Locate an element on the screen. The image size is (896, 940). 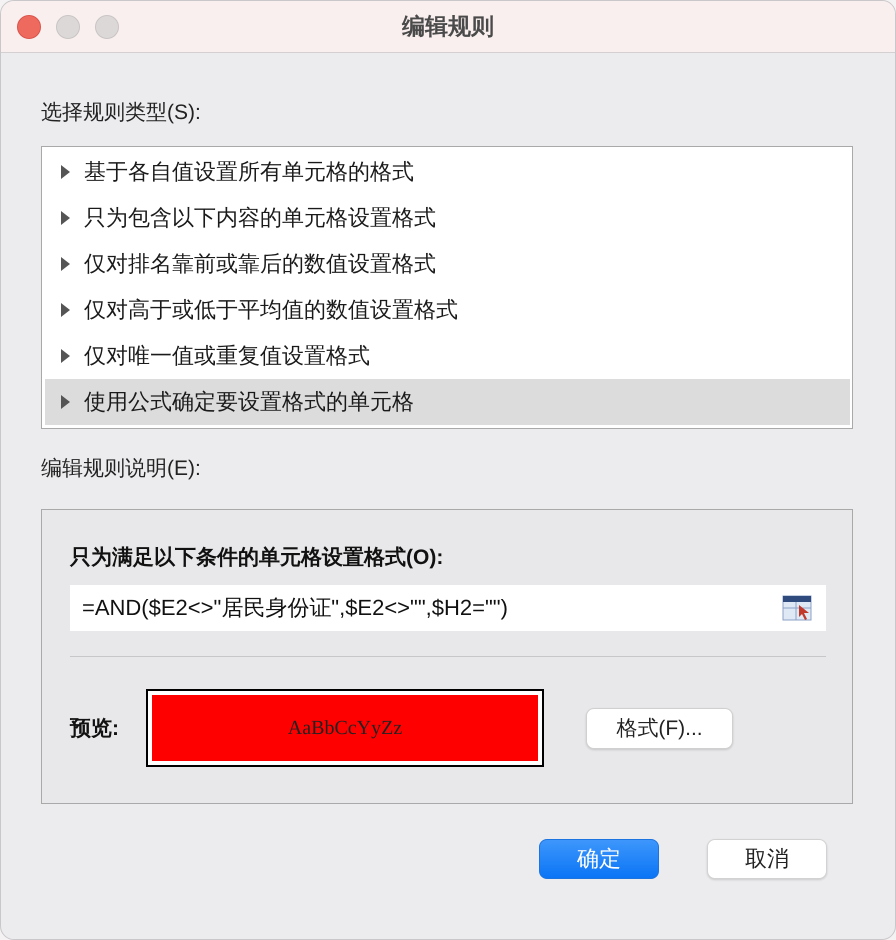
ok-button: 确定 is located at coordinates (599, 859).